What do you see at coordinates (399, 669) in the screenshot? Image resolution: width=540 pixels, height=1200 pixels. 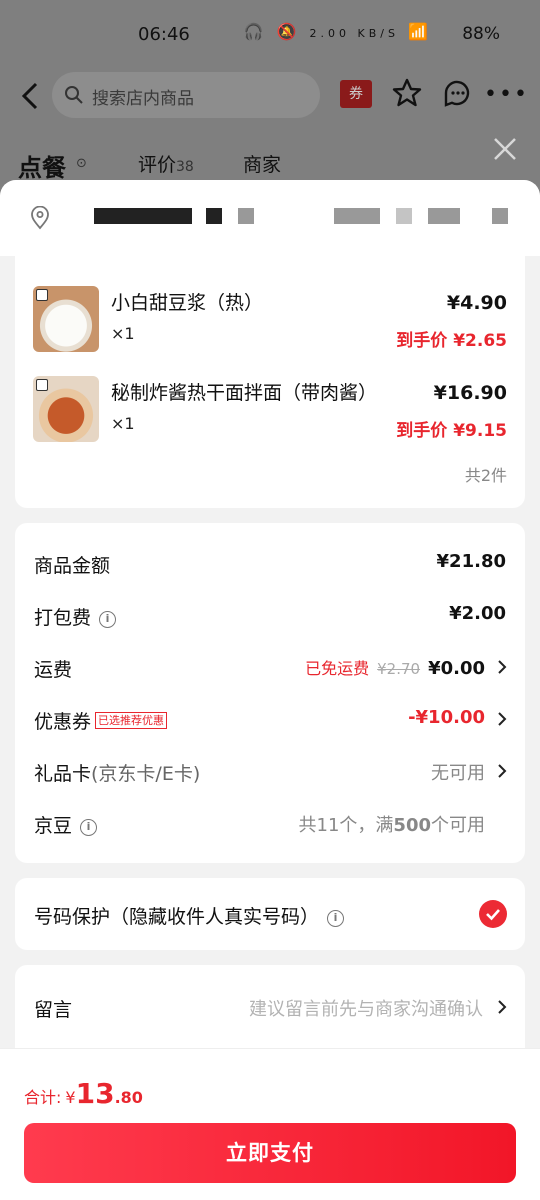 I see `original-delivery-fee: ¥2.70` at bounding box center [399, 669].